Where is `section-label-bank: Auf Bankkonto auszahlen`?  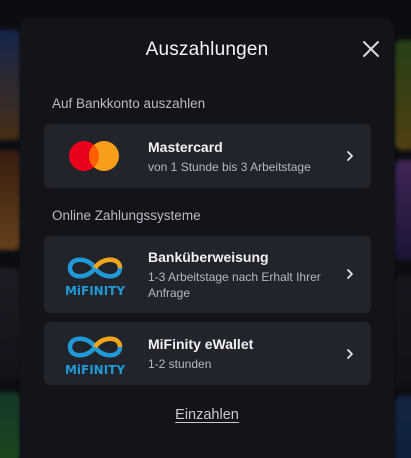 section-label-bank: Auf Bankkonto auszahlen is located at coordinates (129, 103).